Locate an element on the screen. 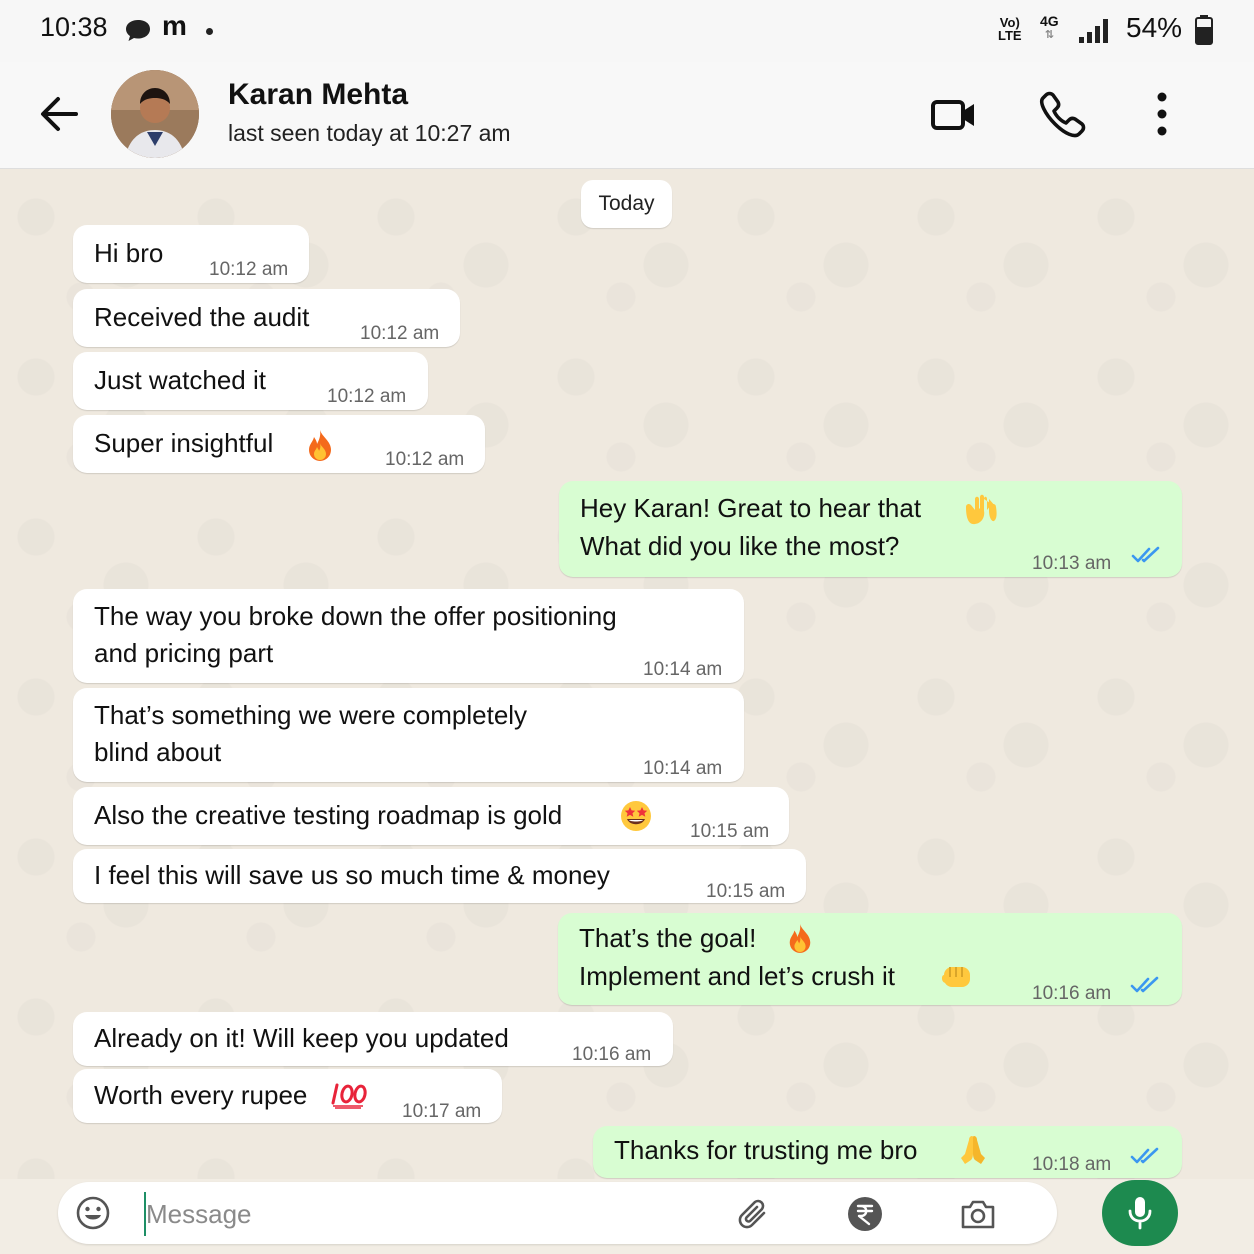  message-text-line-1: That’s something we were completely is located at coordinates (311, 715).